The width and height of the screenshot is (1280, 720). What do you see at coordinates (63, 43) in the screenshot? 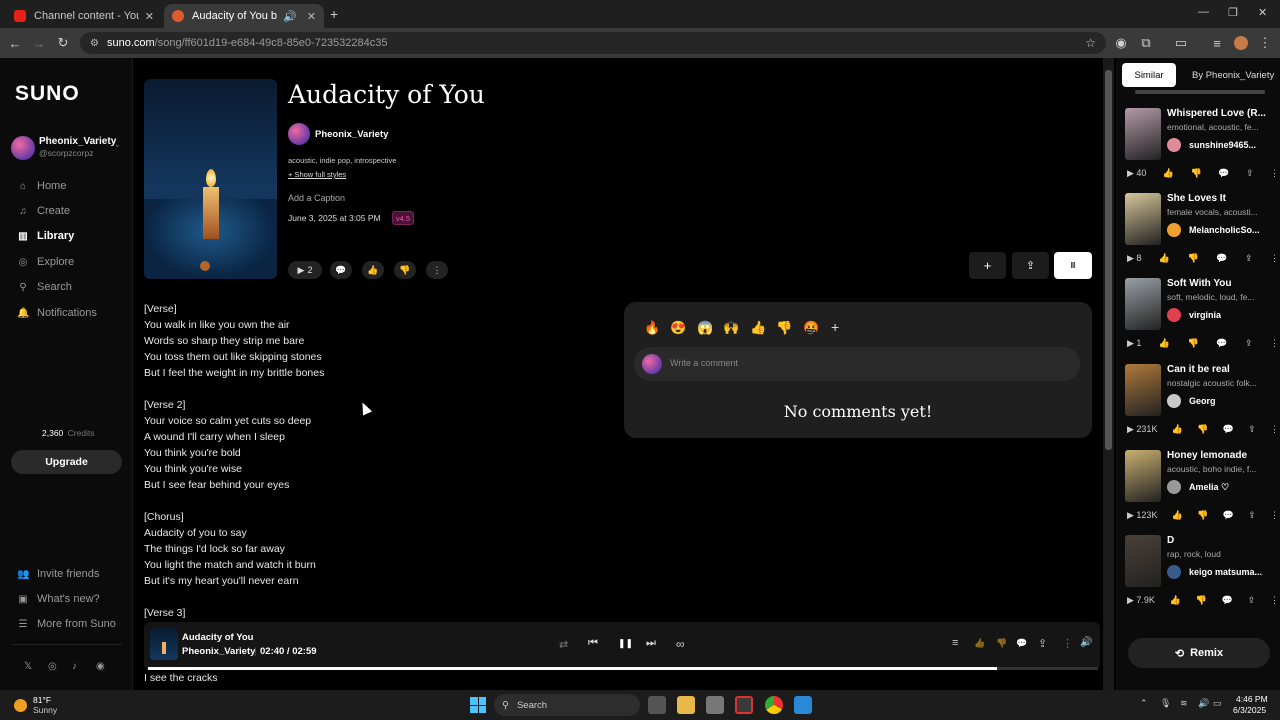
I see `reload-icon: ↻` at bounding box center [63, 43].